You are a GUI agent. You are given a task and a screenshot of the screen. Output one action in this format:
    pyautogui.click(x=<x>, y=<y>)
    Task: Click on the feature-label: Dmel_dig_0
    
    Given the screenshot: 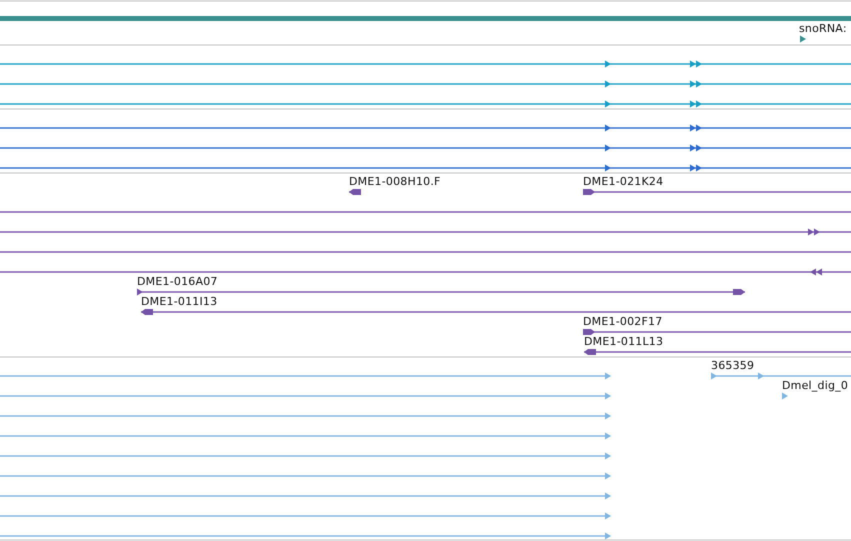 What is the action you would take?
    pyautogui.click(x=815, y=385)
    